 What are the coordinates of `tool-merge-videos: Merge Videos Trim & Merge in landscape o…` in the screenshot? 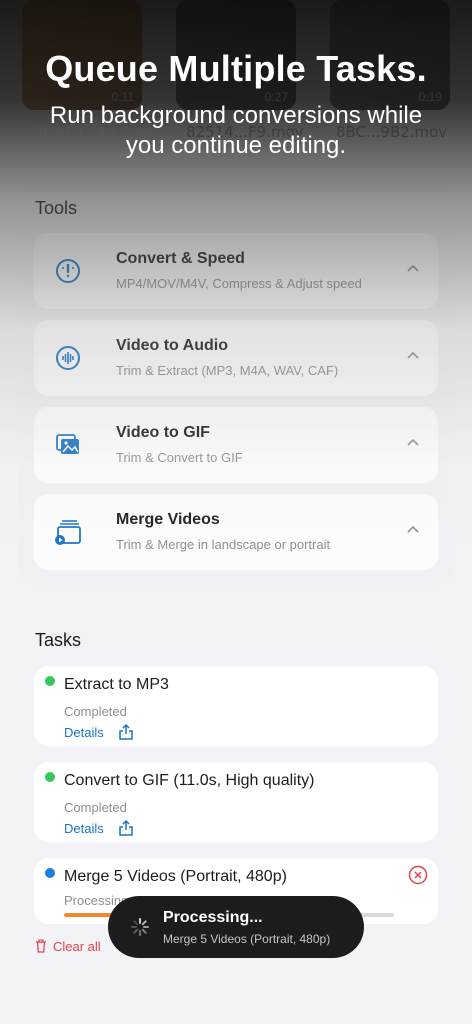 It's located at (236, 532).